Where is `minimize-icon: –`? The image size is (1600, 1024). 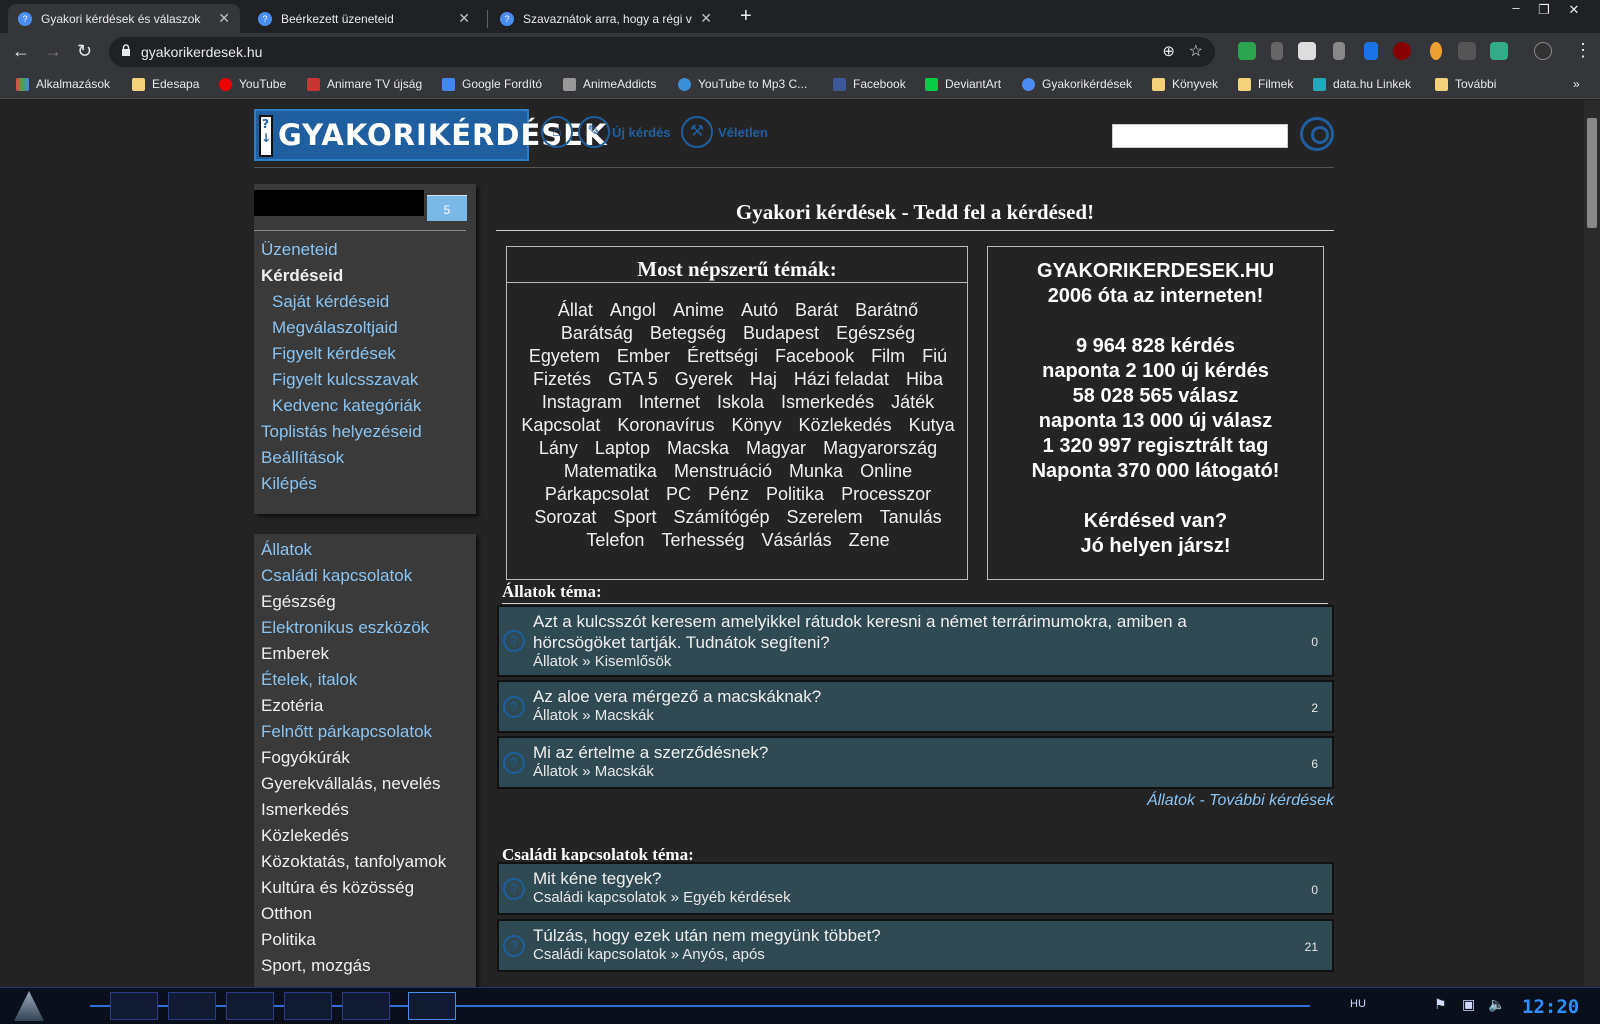 minimize-icon: – is located at coordinates (1516, 7).